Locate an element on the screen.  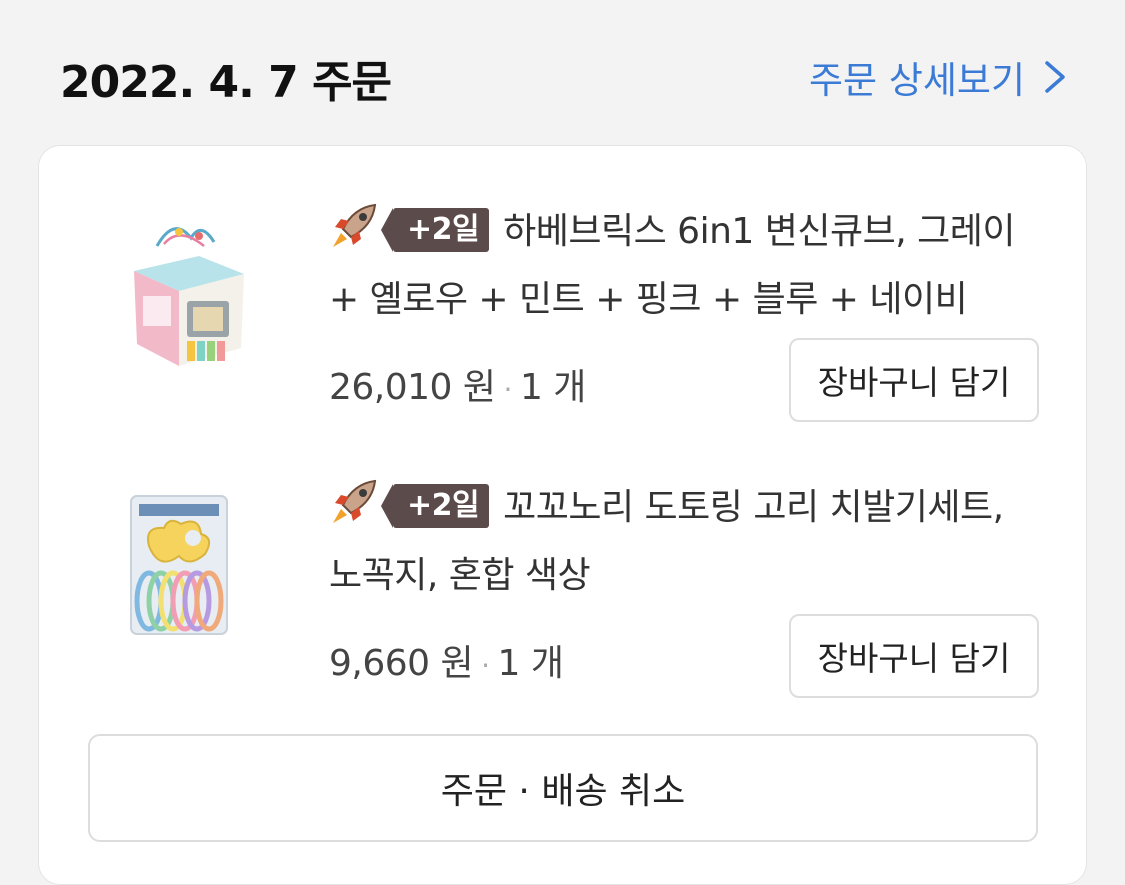
product-title-text: 하베브릭스 6in1 변신큐브, 그레이 is located at coordinates (759, 231).